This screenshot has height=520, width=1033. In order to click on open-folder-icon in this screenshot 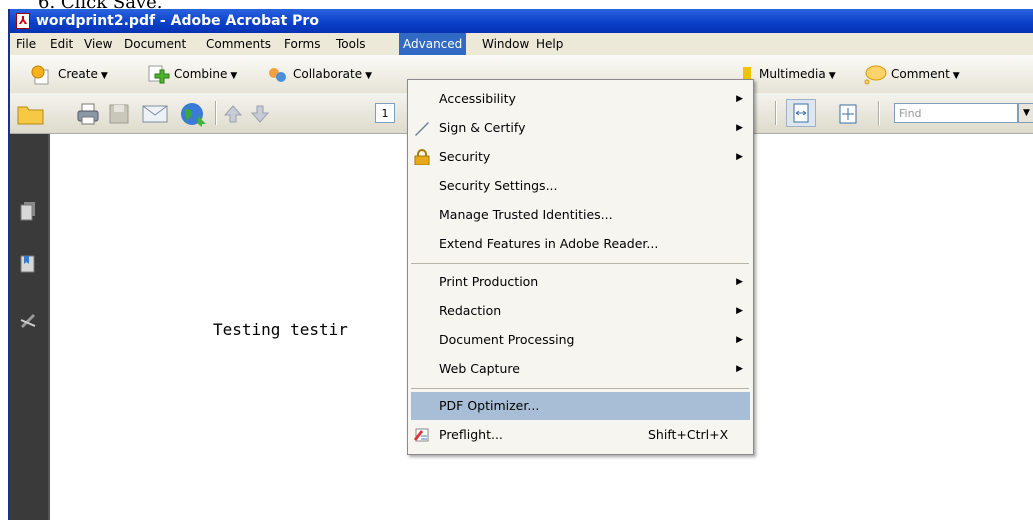, I will do `click(31, 114)`.